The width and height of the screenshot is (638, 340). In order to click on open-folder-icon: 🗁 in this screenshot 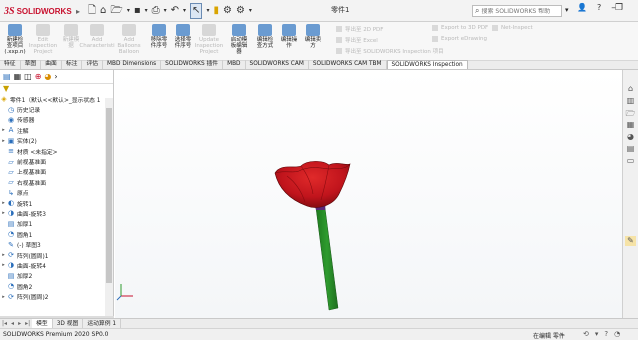, I will do `click(116, 11)`.